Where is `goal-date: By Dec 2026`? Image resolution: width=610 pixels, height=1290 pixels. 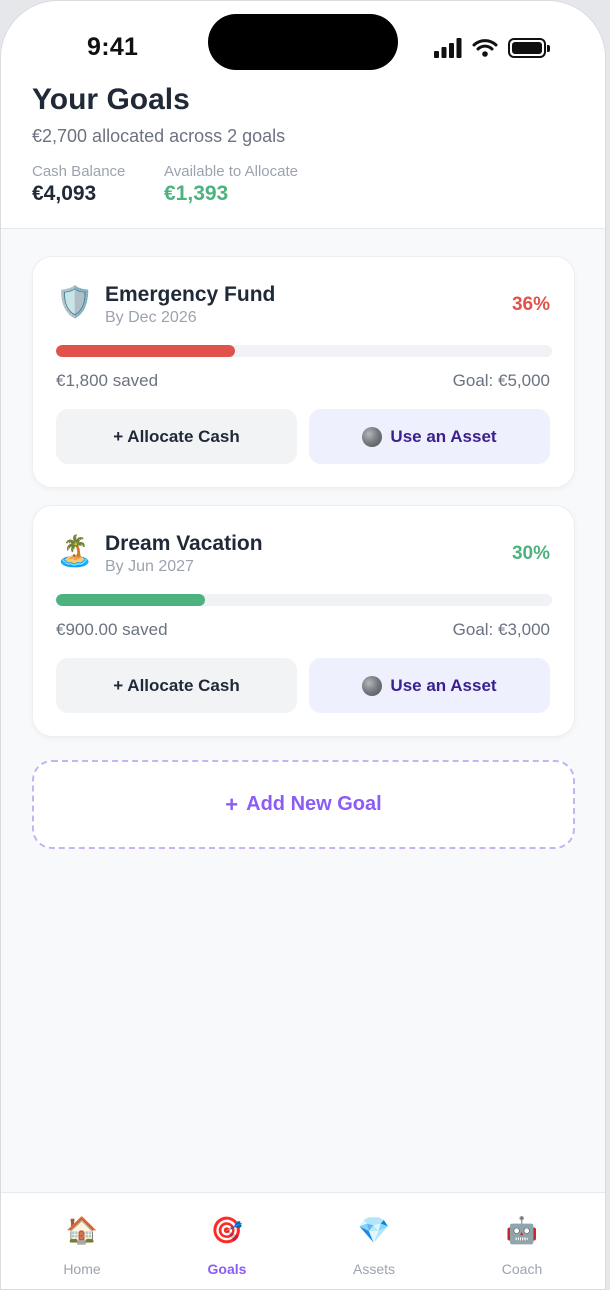 goal-date: By Dec 2026 is located at coordinates (151, 317).